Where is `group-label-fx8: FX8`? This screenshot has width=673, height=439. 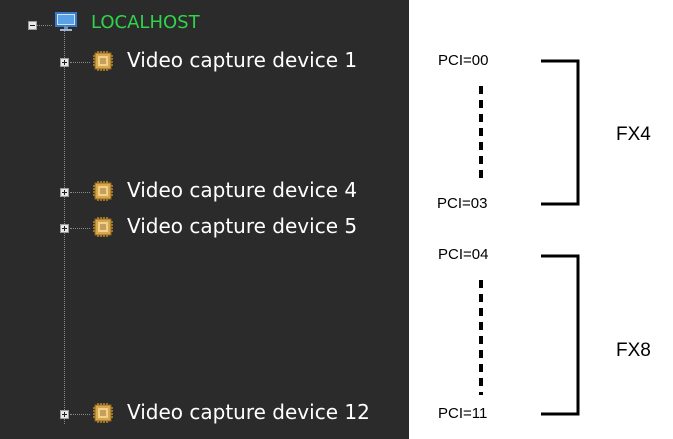 group-label-fx8: FX8 is located at coordinates (633, 350).